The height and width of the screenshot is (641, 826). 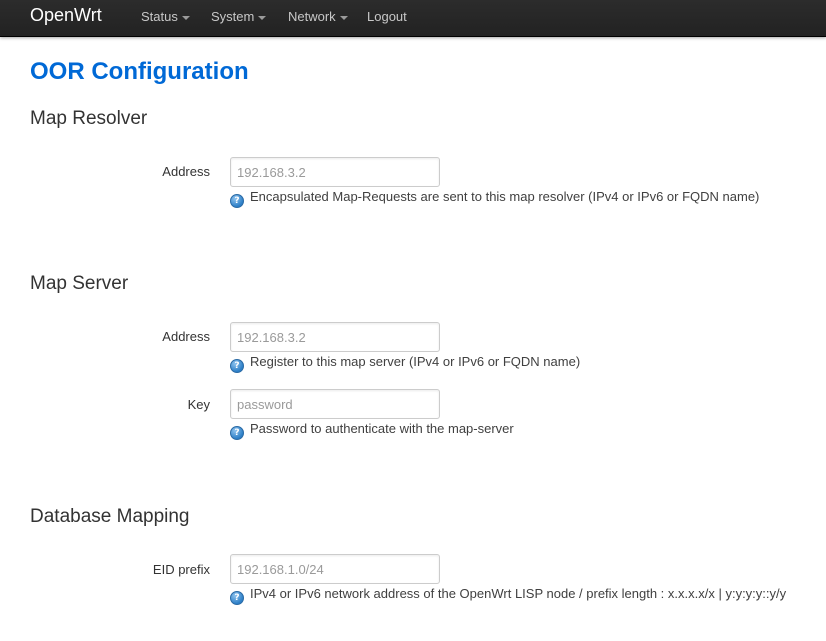 What do you see at coordinates (79, 283) in the screenshot?
I see `section-title-map-server: Map Server` at bounding box center [79, 283].